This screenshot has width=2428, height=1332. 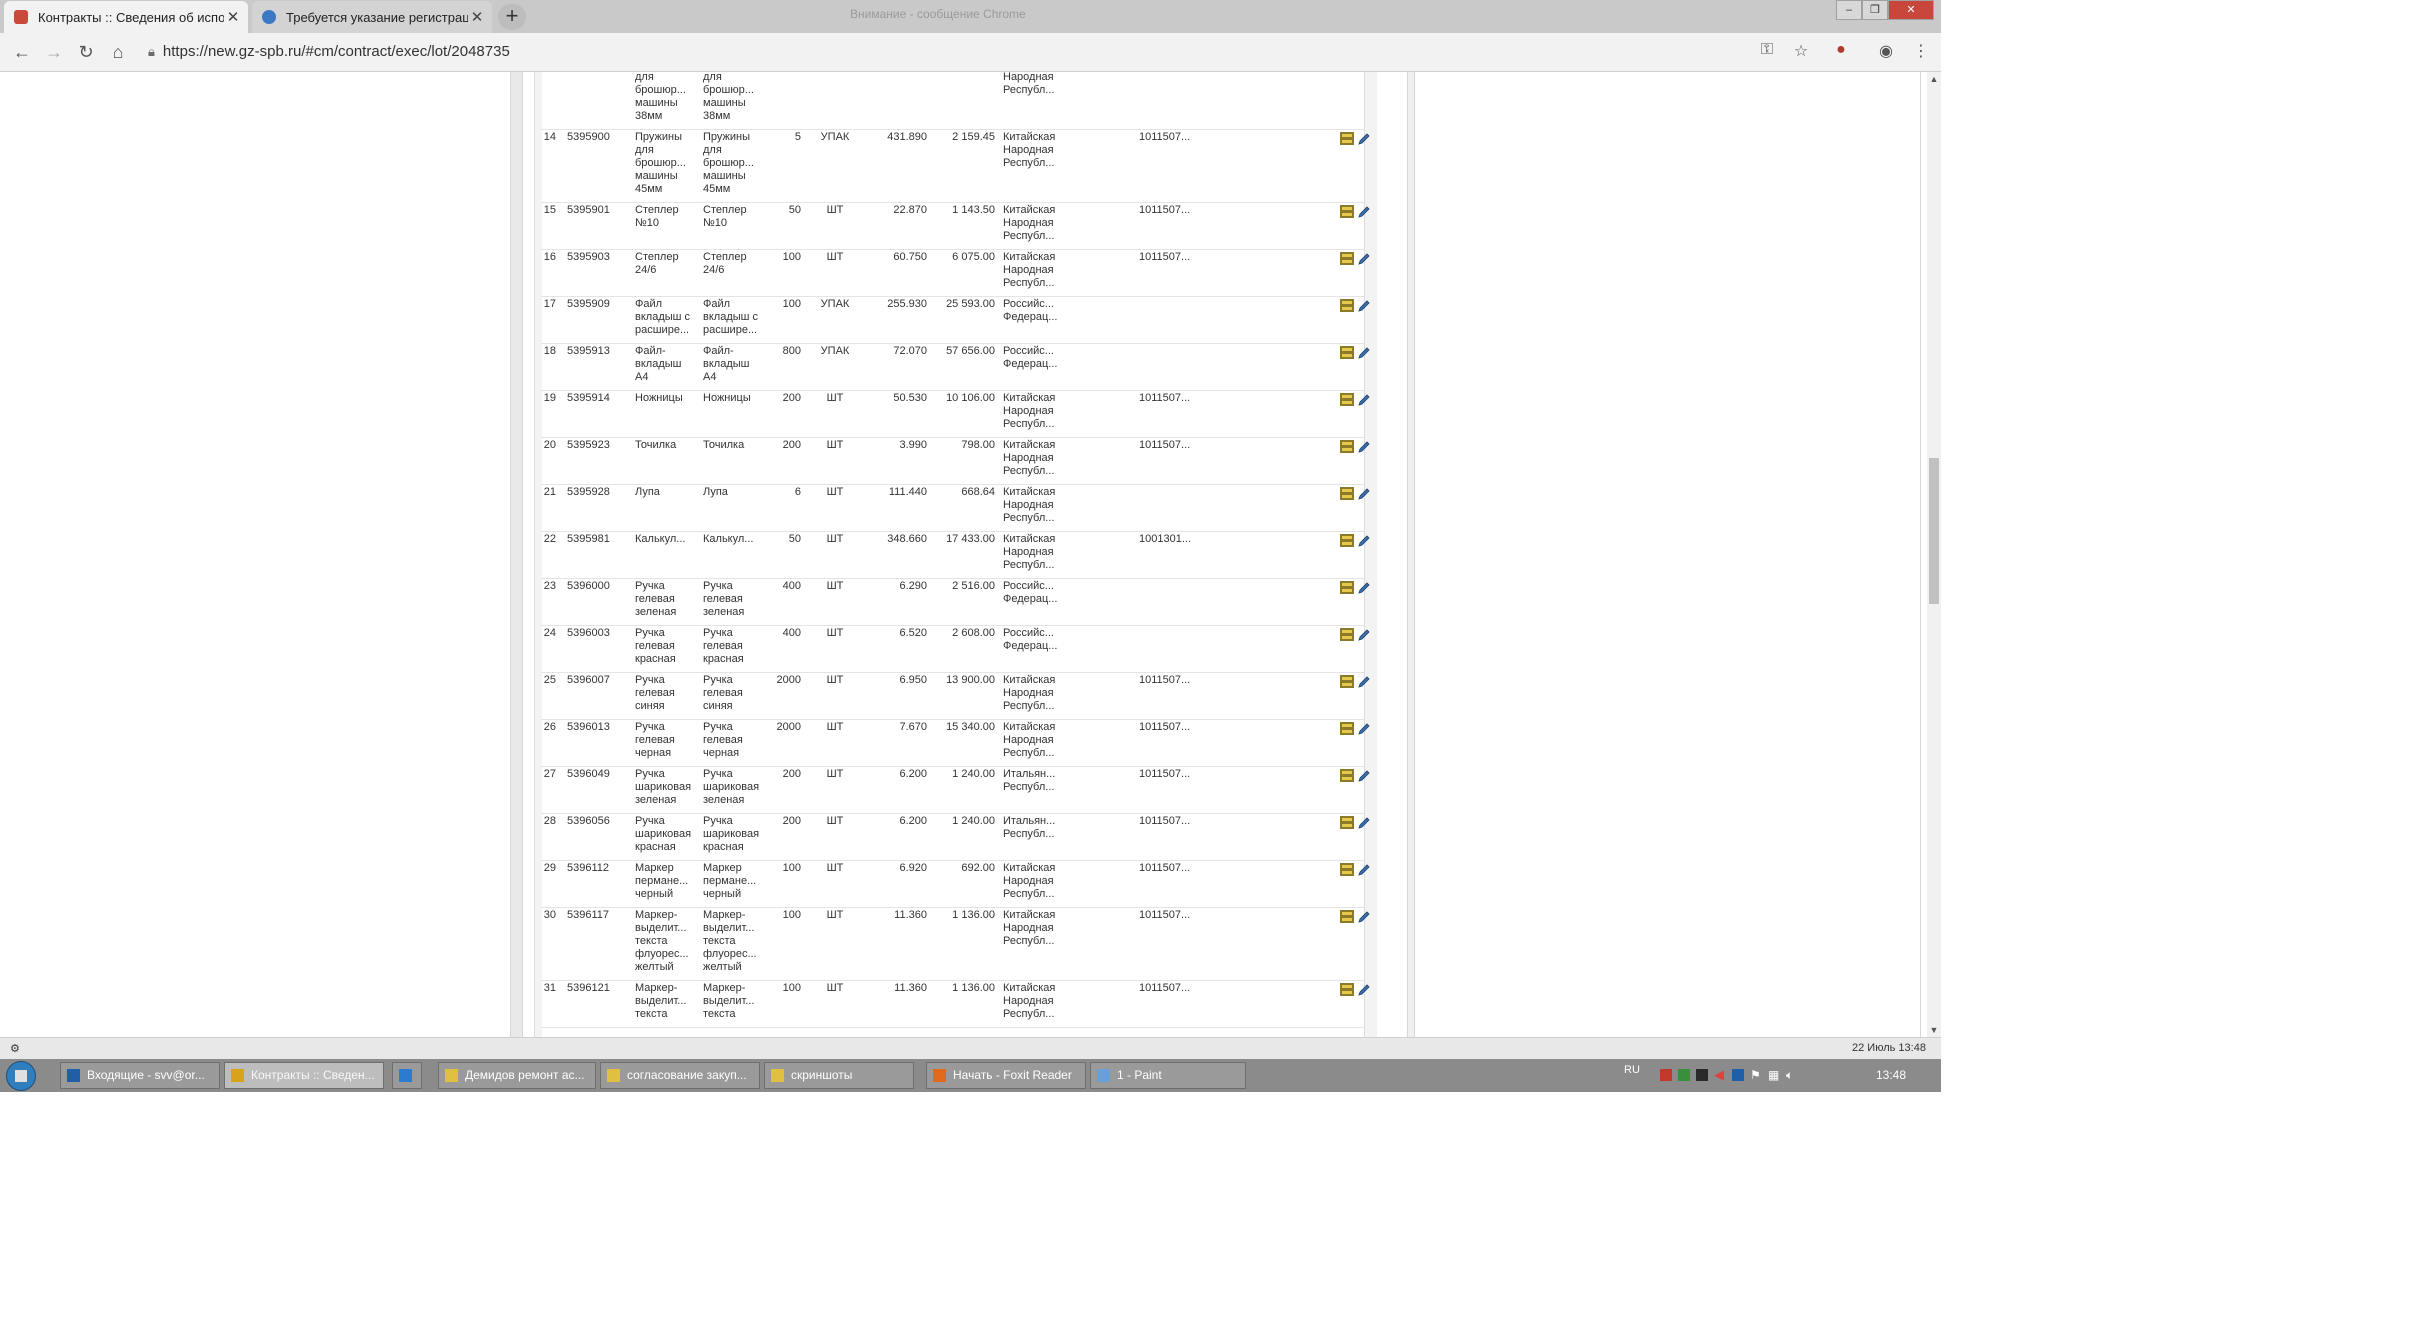 I want to click on maximize-button: ❐, so click(x=1875, y=10).